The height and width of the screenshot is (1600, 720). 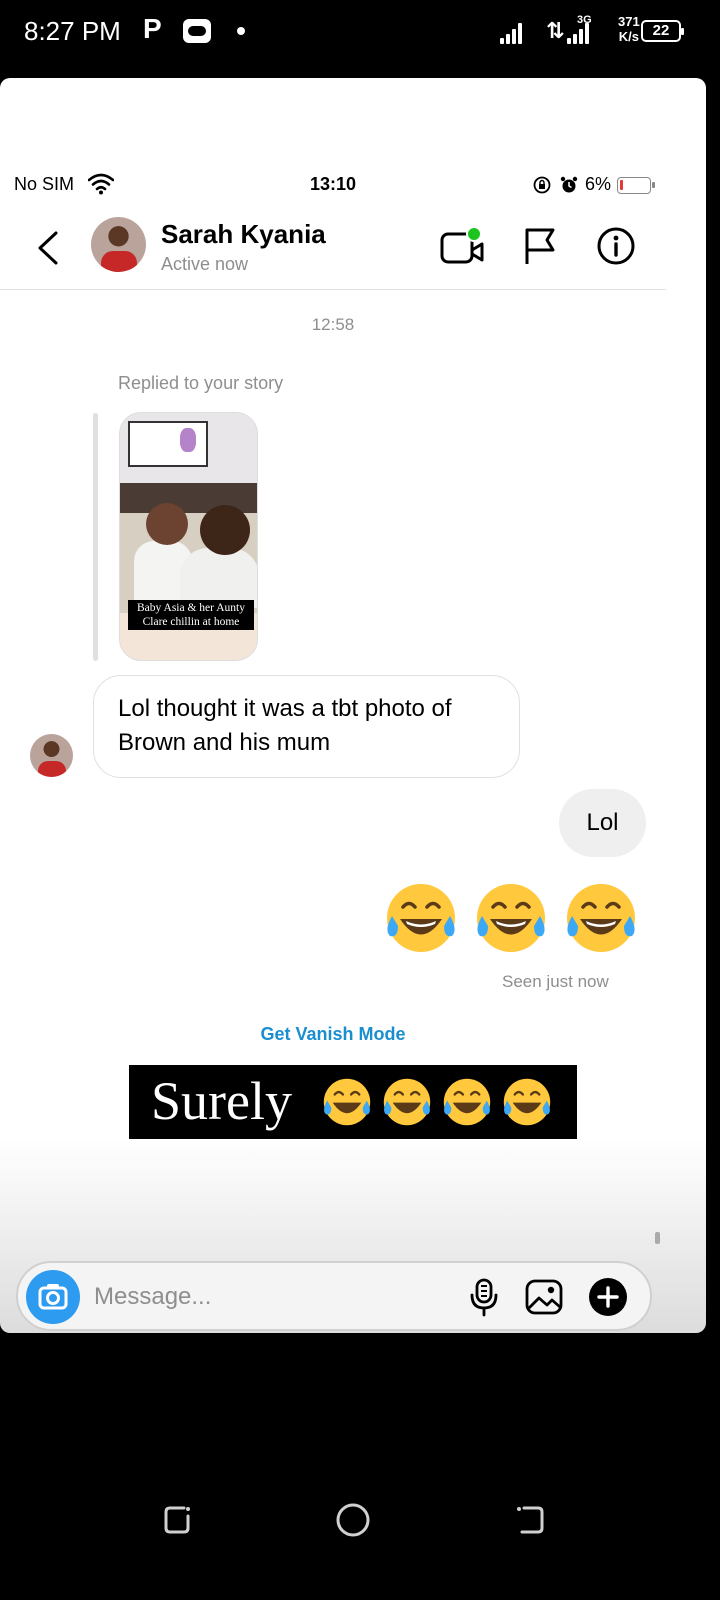 I want to click on video-call-icon, so click(x=462, y=246).